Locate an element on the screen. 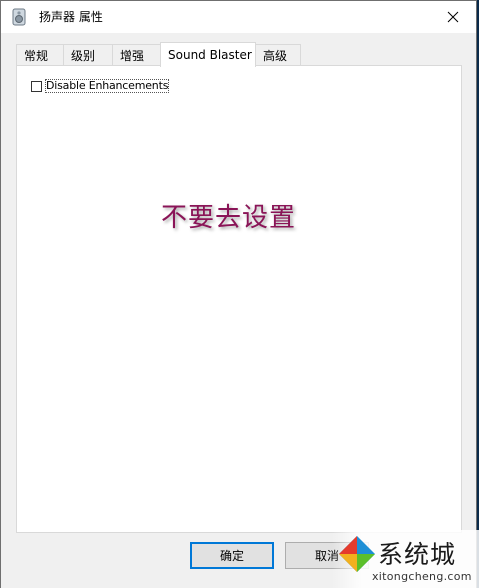 The image size is (479, 588). watermark-url: xitongcheng.com is located at coordinates (422, 576).